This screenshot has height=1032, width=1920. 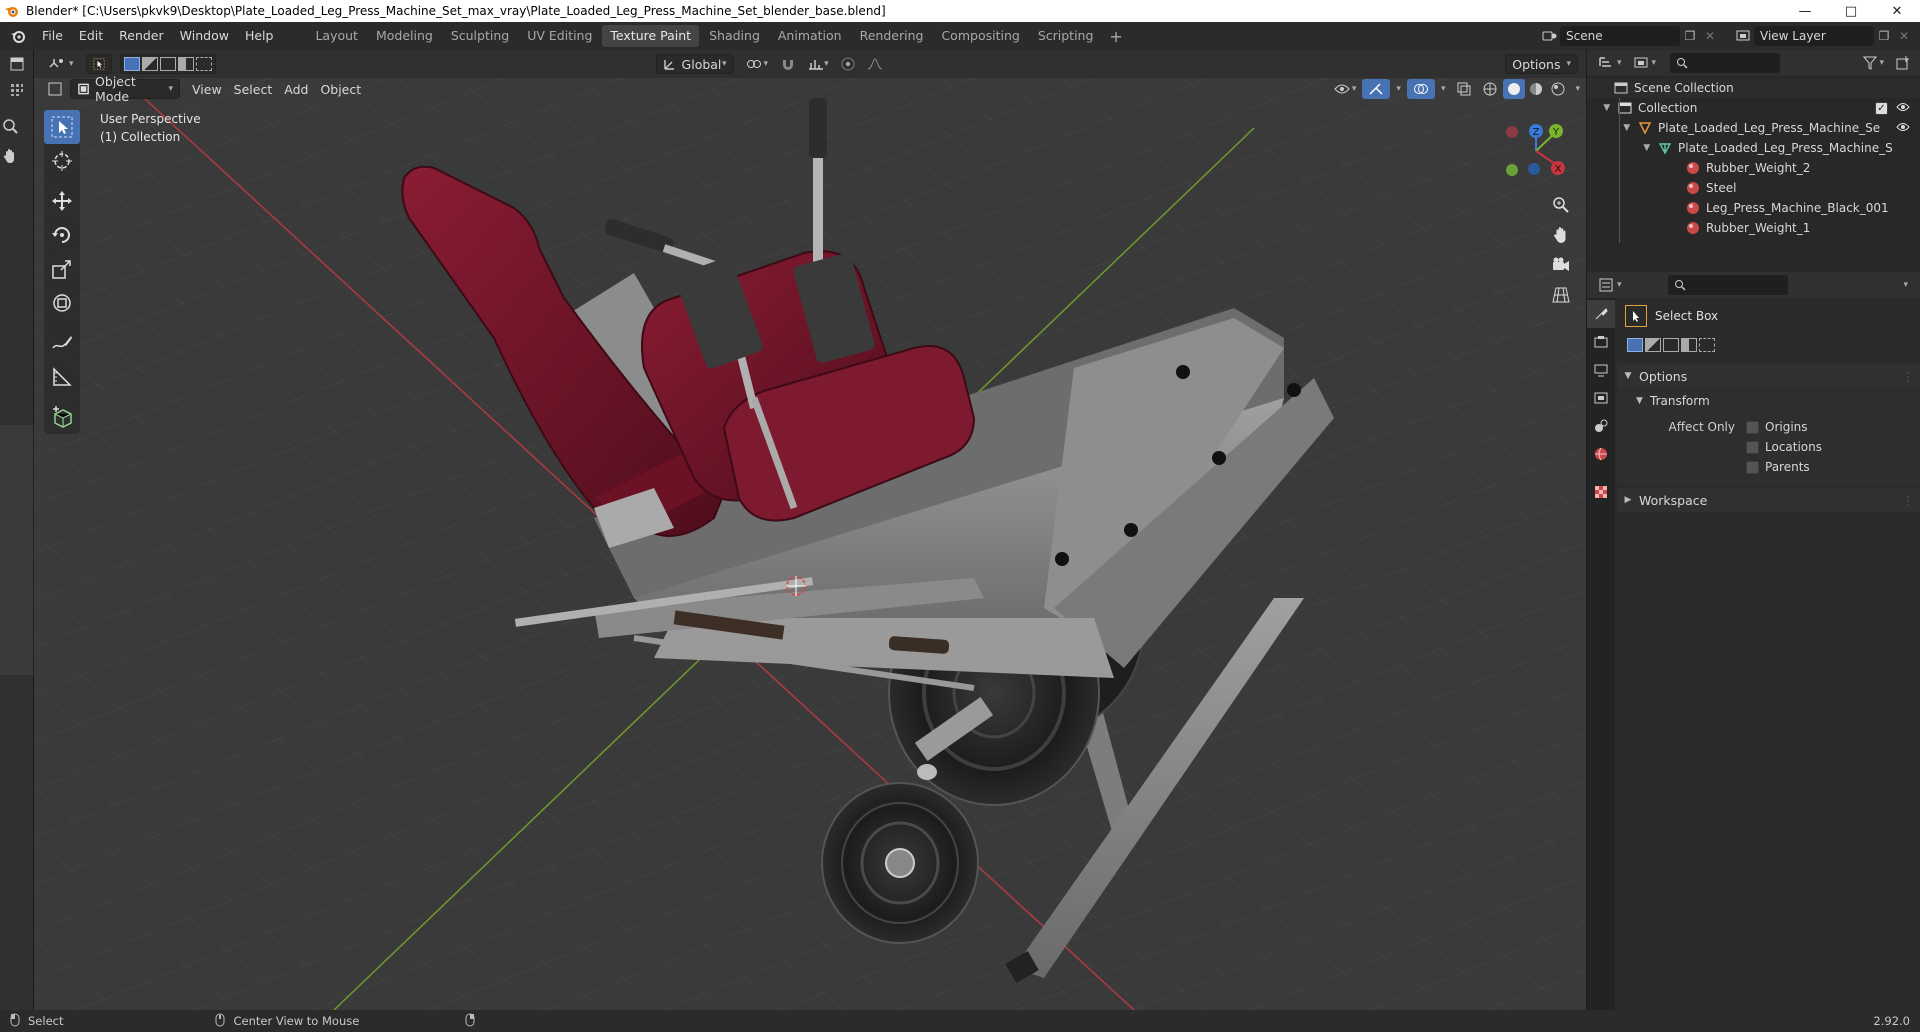 I want to click on scale-tool-icon, so click(x=62, y=269).